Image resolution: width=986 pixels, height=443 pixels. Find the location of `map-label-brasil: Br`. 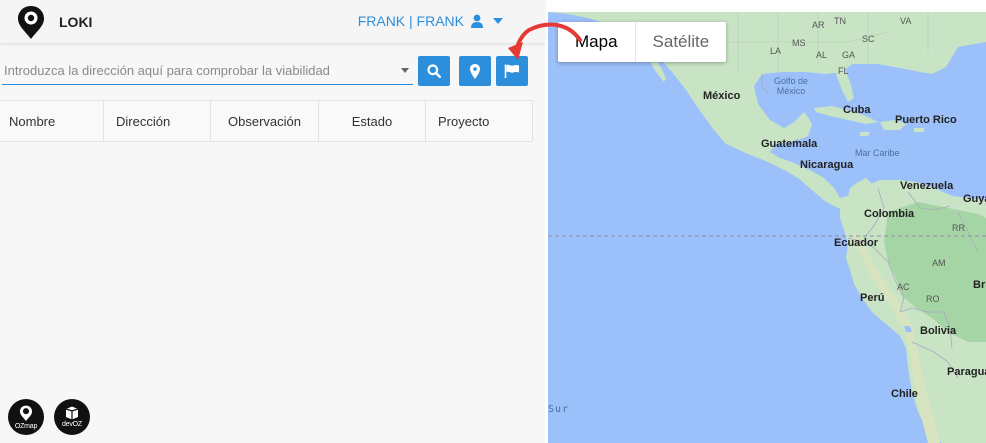

map-label-brasil: Br is located at coordinates (979, 285).